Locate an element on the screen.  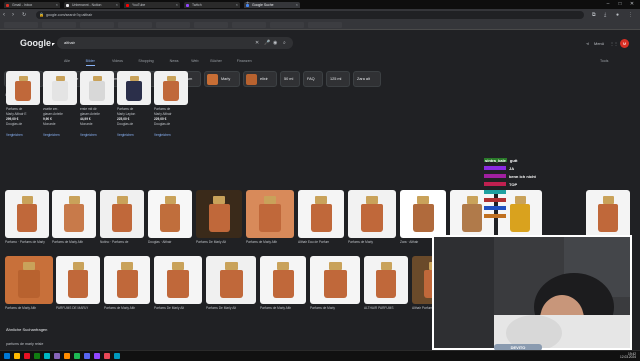
download-icon: ⤓ is located at coordinates (605, 15).